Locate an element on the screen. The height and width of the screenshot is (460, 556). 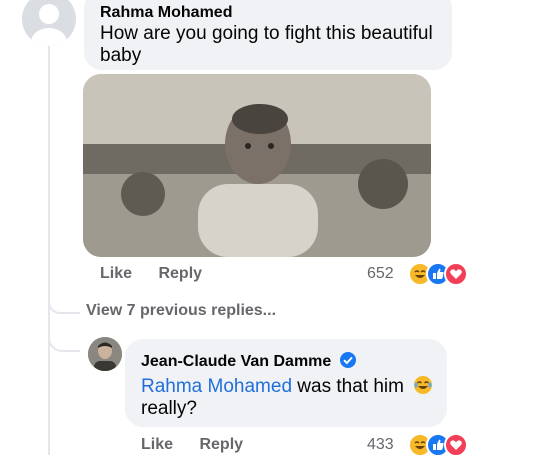
verified-badge-icon is located at coordinates (347, 360).